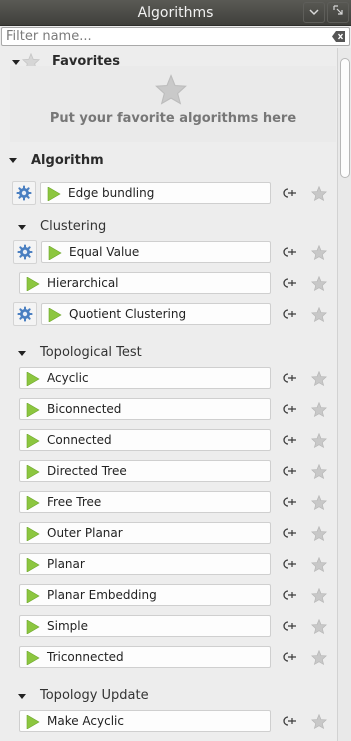 This screenshot has height=741, width=351. Describe the element at coordinates (145, 626) in the screenshot. I see `algorithm-run-button-simple: Simple` at that location.